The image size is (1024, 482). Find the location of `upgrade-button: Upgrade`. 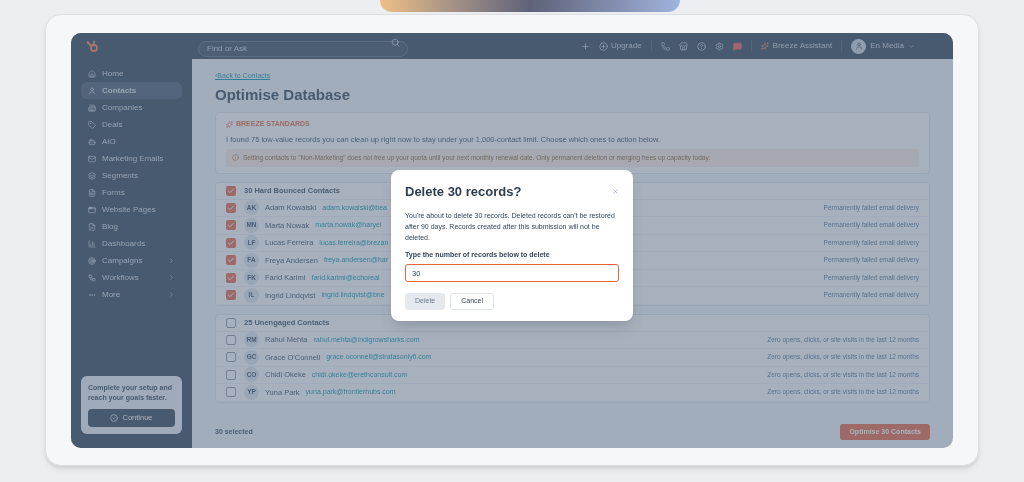

upgrade-button: Upgrade is located at coordinates (620, 46).